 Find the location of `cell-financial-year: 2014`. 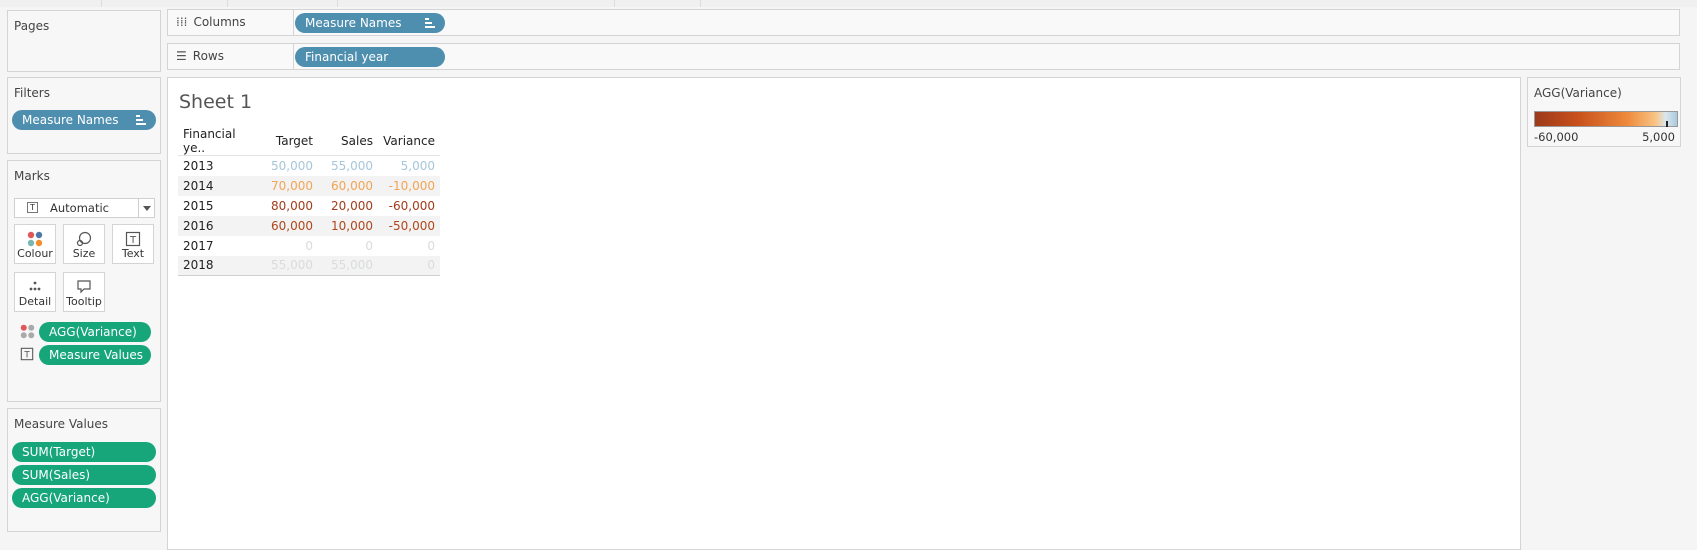

cell-financial-year: 2014 is located at coordinates (220, 185).